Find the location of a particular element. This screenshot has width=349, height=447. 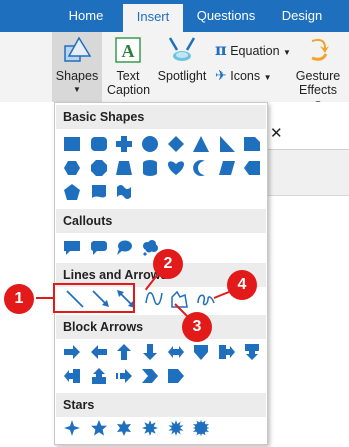

cylinder-shape is located at coordinates (150, 168).